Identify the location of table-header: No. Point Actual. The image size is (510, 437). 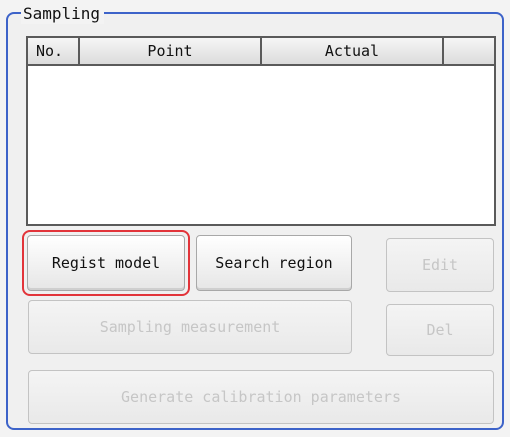
(261, 52).